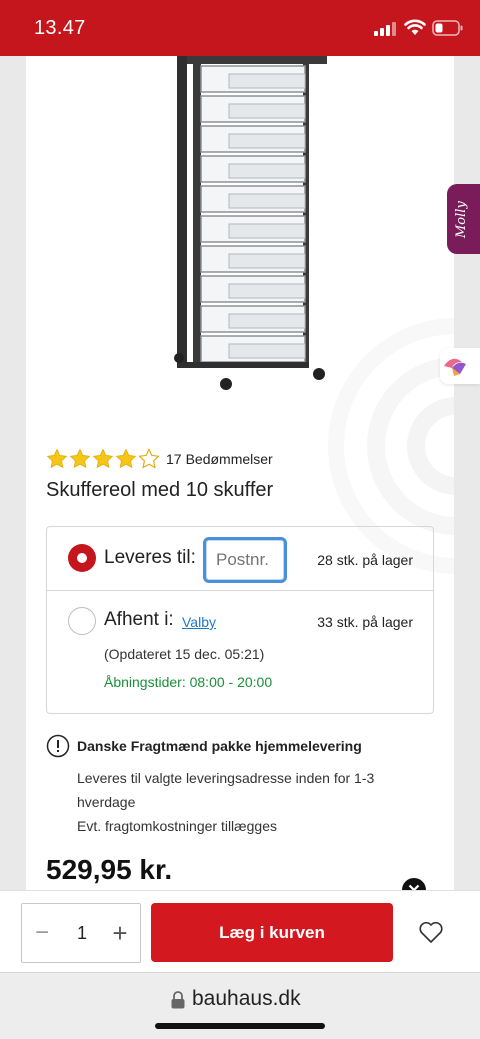  Describe the element at coordinates (240, 1026) in the screenshot. I see `home-indicator` at that location.